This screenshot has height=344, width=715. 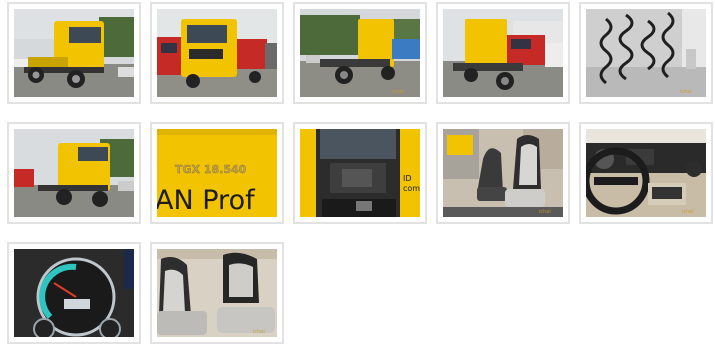 I want to click on photo-thumbnail-9: ichal, so click(x=503, y=173).